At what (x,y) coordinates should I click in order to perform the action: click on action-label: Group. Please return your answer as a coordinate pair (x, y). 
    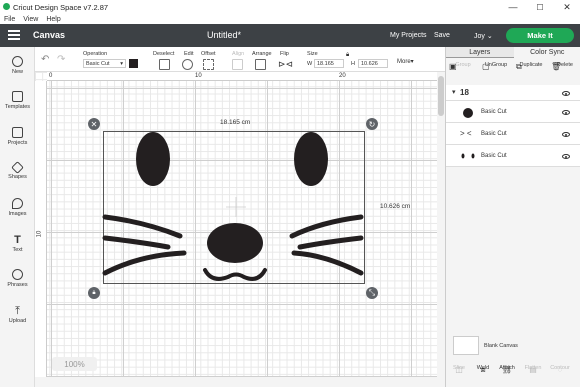
    Looking at the image, I should click on (463, 65).